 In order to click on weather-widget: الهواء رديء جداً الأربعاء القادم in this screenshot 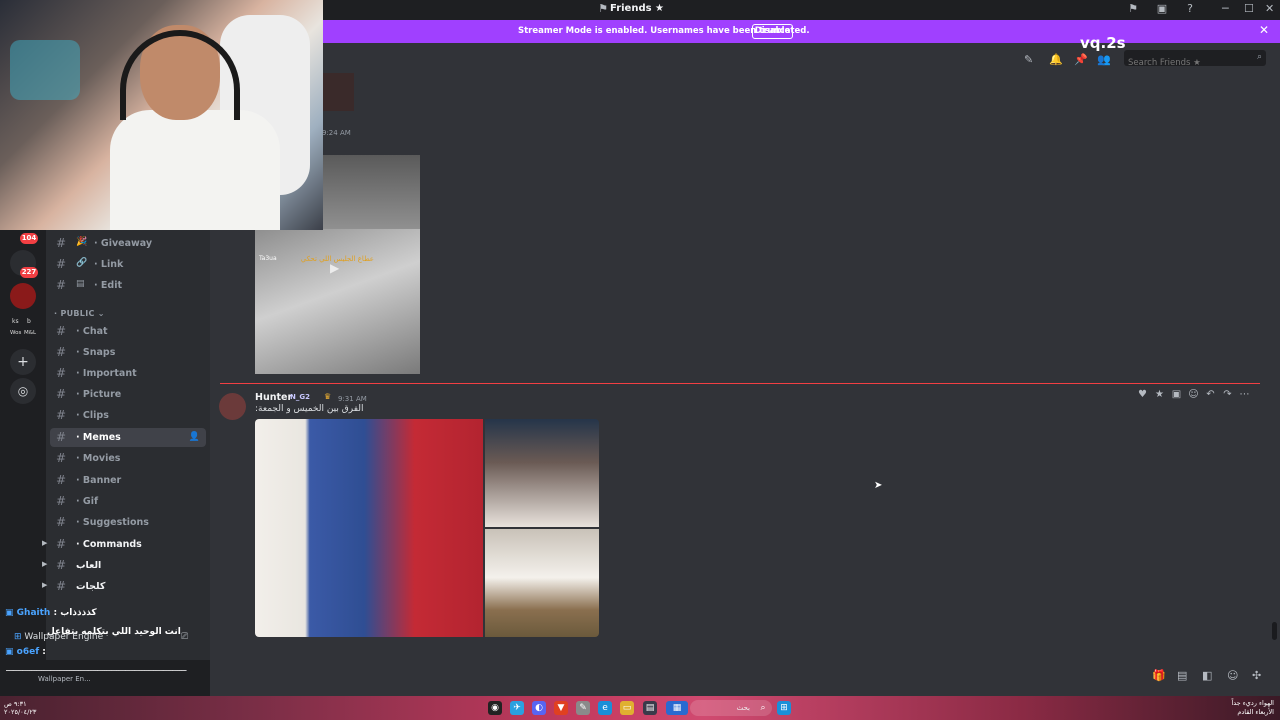, I will do `click(1243, 708)`.